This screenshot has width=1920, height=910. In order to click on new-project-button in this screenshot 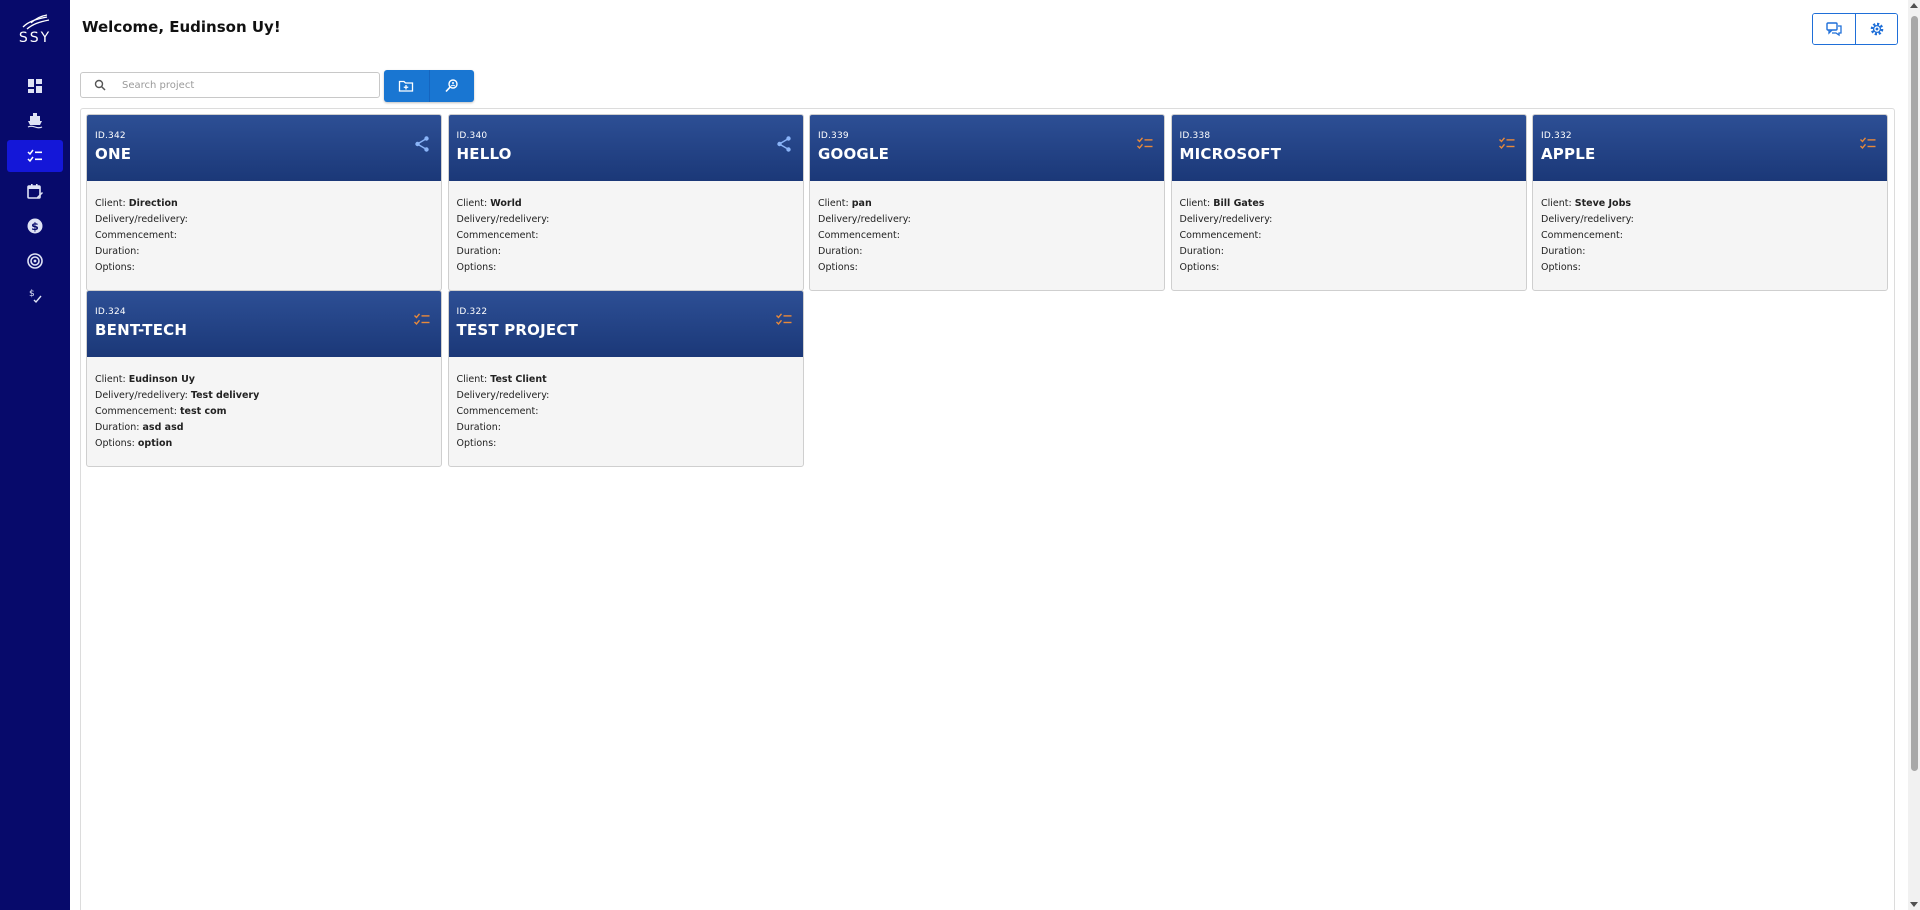, I will do `click(406, 86)`.